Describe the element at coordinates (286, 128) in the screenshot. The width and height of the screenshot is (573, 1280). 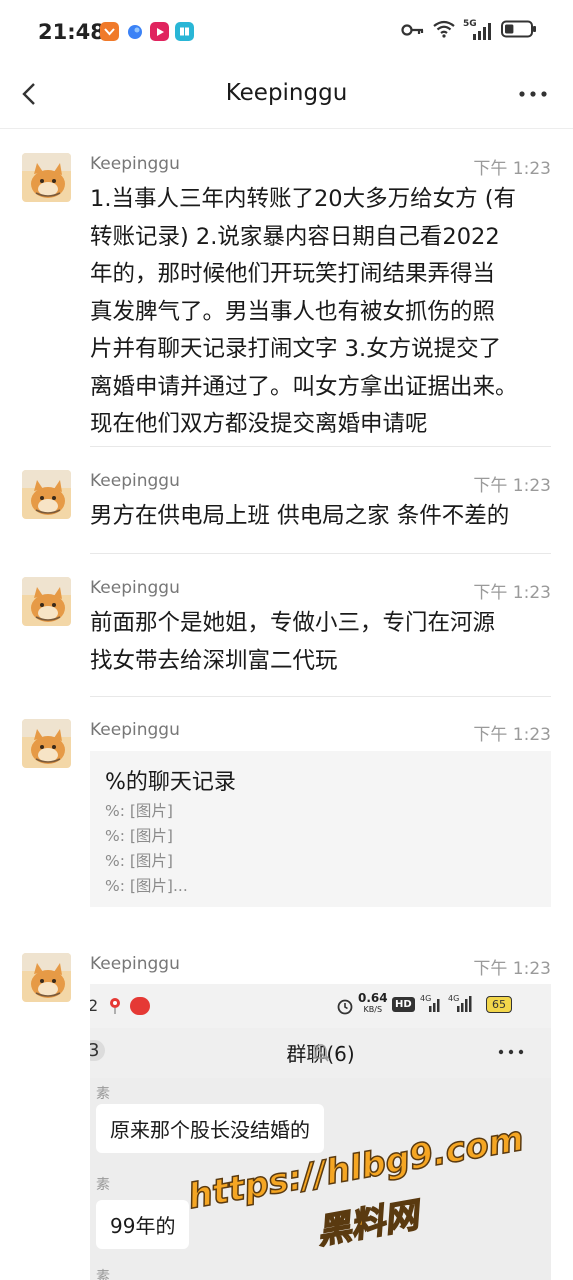
I see `nav-divider` at that location.